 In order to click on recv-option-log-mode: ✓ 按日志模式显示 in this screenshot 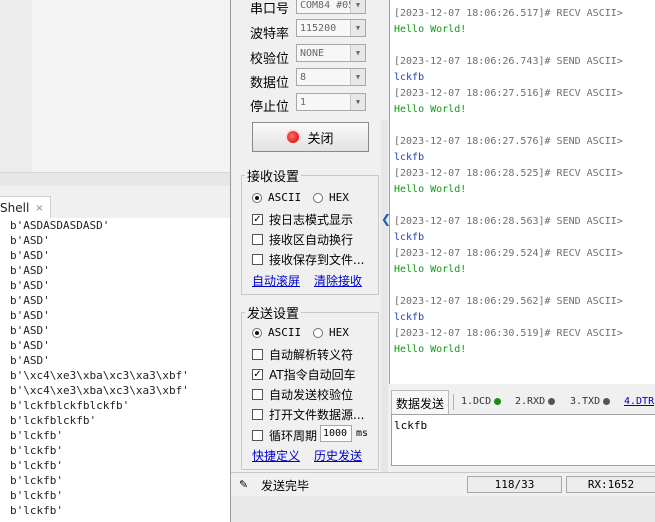, I will do `click(302, 219)`.